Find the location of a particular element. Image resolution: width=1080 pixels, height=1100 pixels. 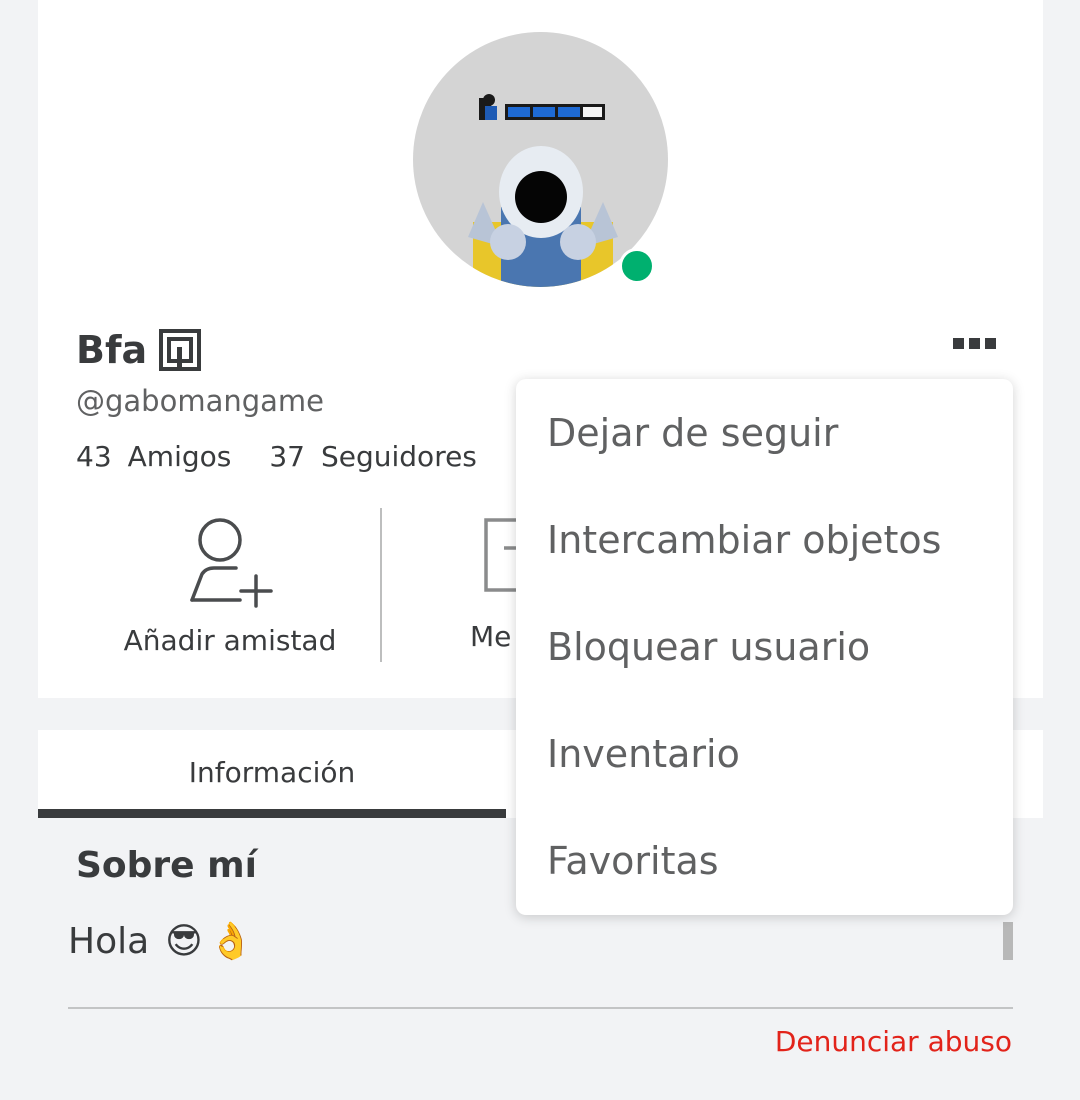

friends-stat: 43 Amigos is located at coordinates (153, 456).